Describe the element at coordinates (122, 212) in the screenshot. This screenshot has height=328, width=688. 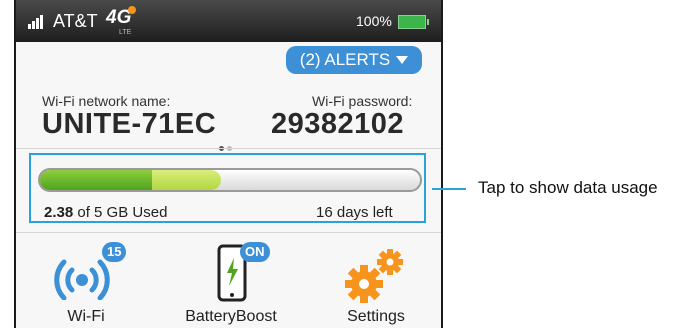
I see `data-used-suffix: of 5 GB Used` at that location.